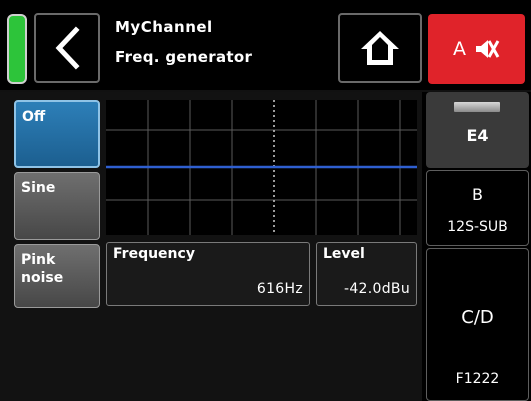 The width and height of the screenshot is (531, 401). What do you see at coordinates (488, 49) in the screenshot?
I see `speaker-muted-icon` at bounding box center [488, 49].